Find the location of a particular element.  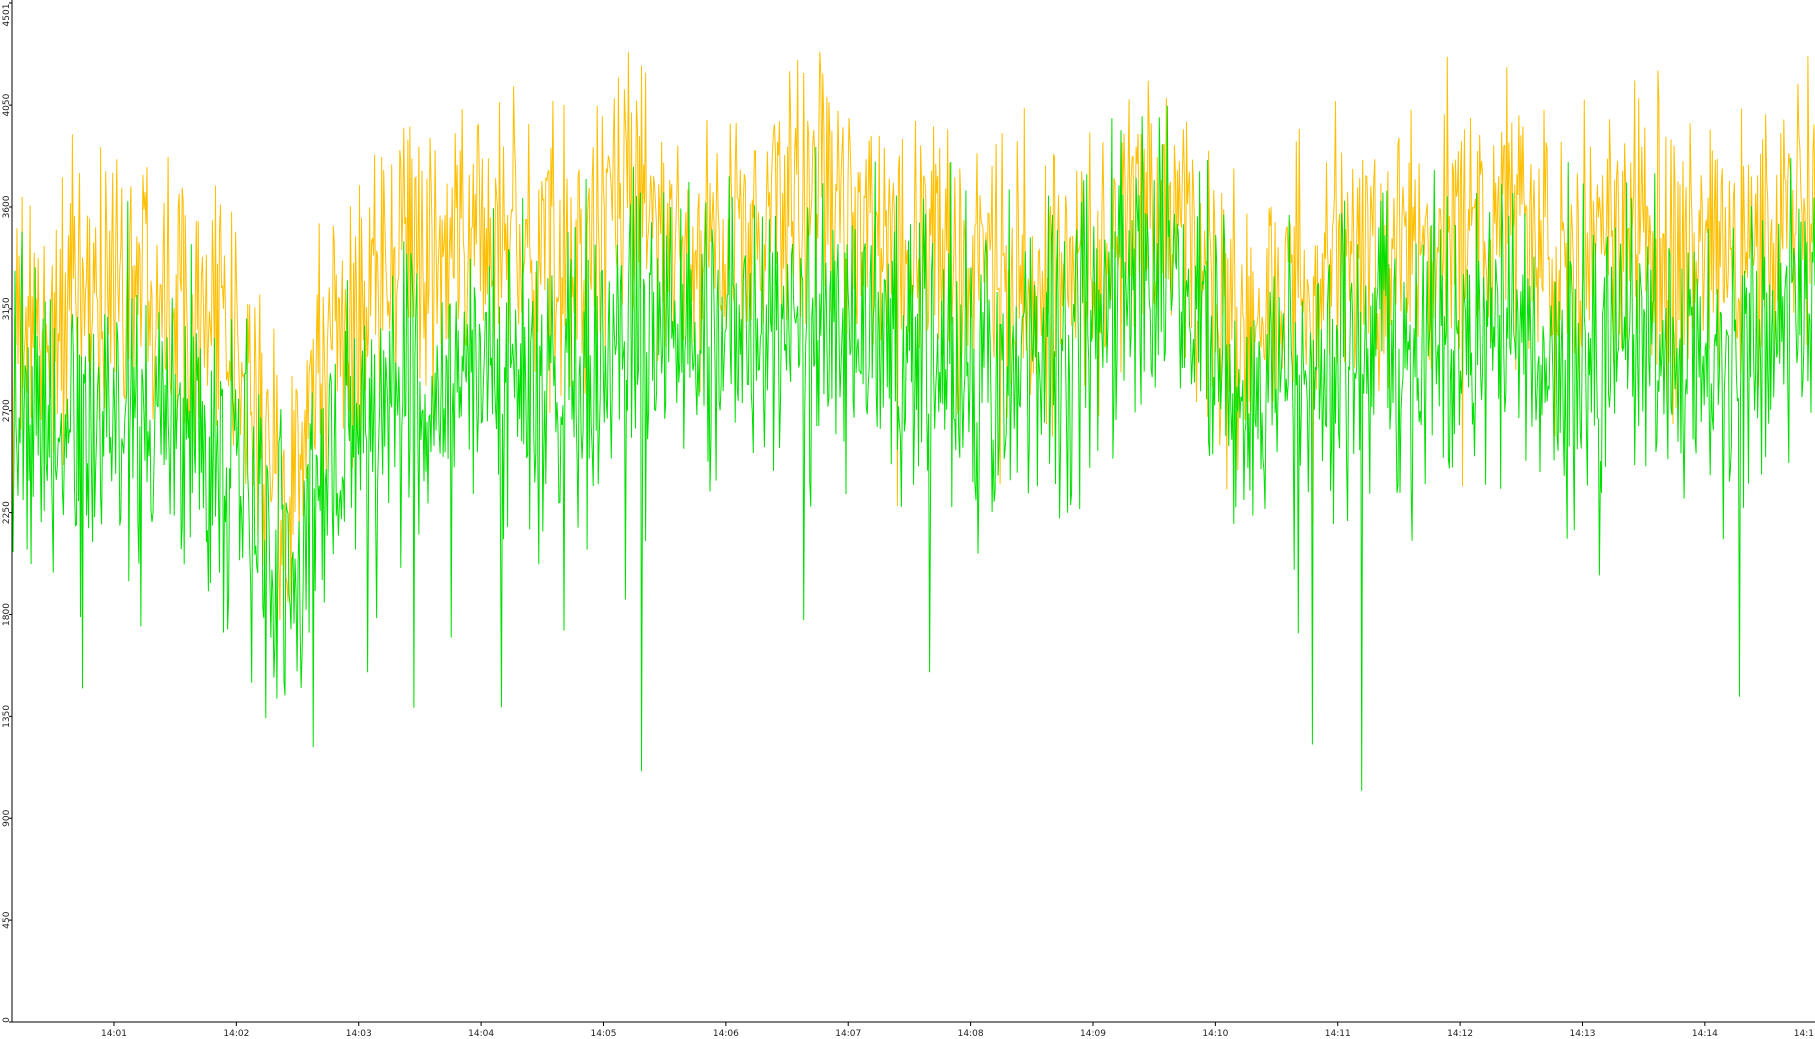

x-tick-label: 14:13 is located at coordinates (1583, 1034).